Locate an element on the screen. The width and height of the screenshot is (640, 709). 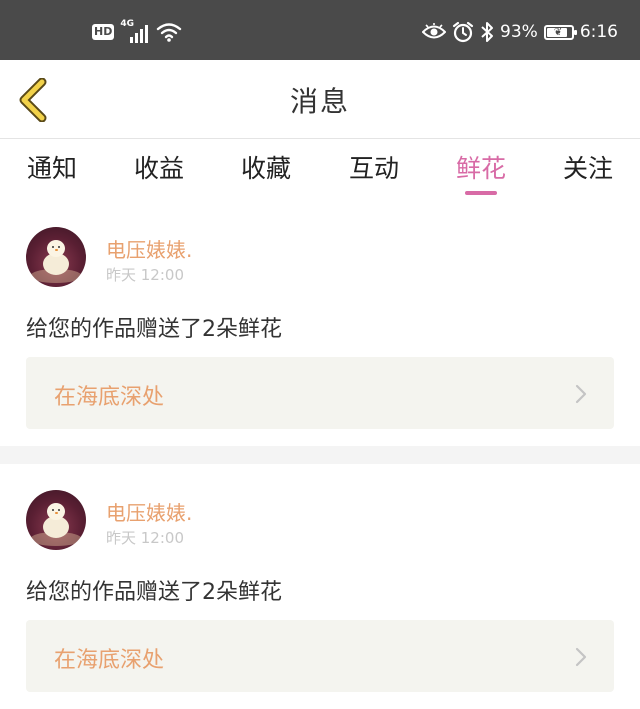
message-tabs: 通知 收益 收藏 互动 鲜花 关注 is located at coordinates (320, 170).